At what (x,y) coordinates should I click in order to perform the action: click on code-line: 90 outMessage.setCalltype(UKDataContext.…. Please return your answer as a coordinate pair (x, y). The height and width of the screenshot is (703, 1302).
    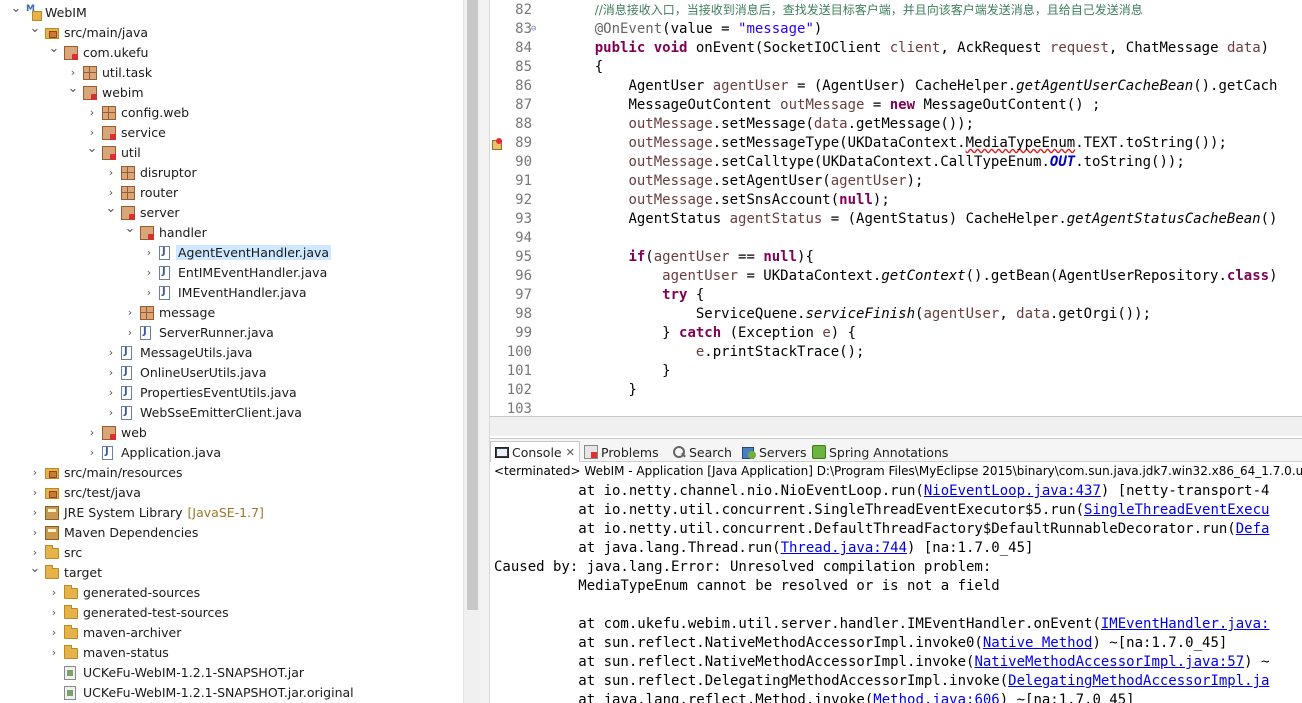
    Looking at the image, I should click on (896, 162).